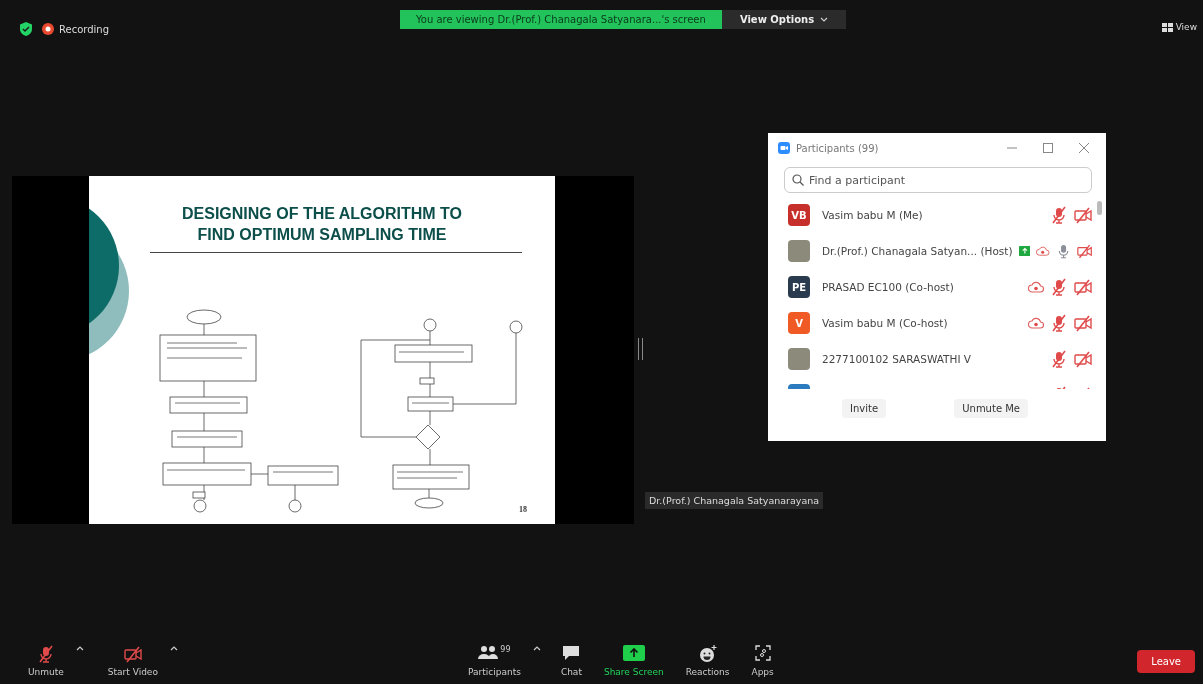 The image size is (1203, 684). I want to click on toolbar-button: Reactions, so click(707, 661).